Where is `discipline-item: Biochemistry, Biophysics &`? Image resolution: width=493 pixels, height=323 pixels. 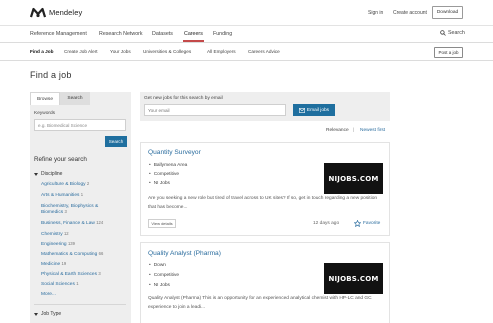 discipline-item: Biochemistry, Biophysics & is located at coordinates (69, 206).